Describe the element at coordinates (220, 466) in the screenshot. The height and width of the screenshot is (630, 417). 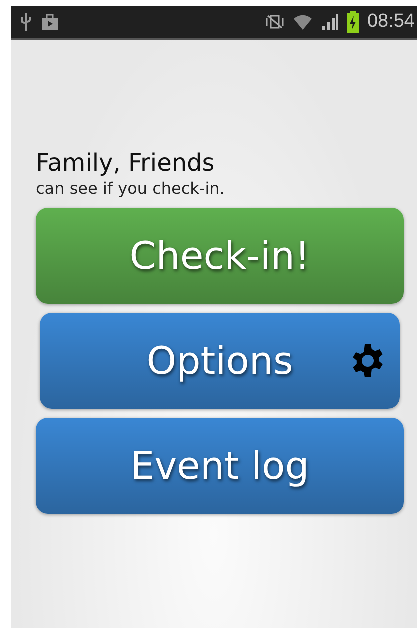
I see `event-log-button: Event log` at that location.